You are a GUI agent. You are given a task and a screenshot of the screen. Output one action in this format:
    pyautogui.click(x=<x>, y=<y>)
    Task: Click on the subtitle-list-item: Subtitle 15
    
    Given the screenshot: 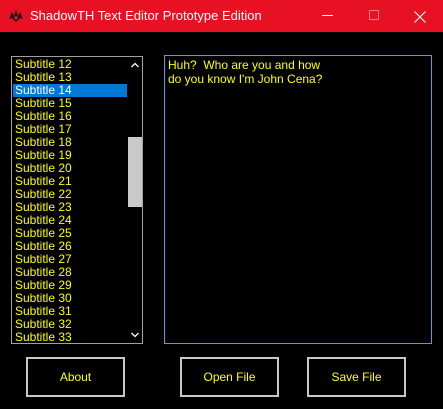 What is the action you would take?
    pyautogui.click(x=70, y=103)
    